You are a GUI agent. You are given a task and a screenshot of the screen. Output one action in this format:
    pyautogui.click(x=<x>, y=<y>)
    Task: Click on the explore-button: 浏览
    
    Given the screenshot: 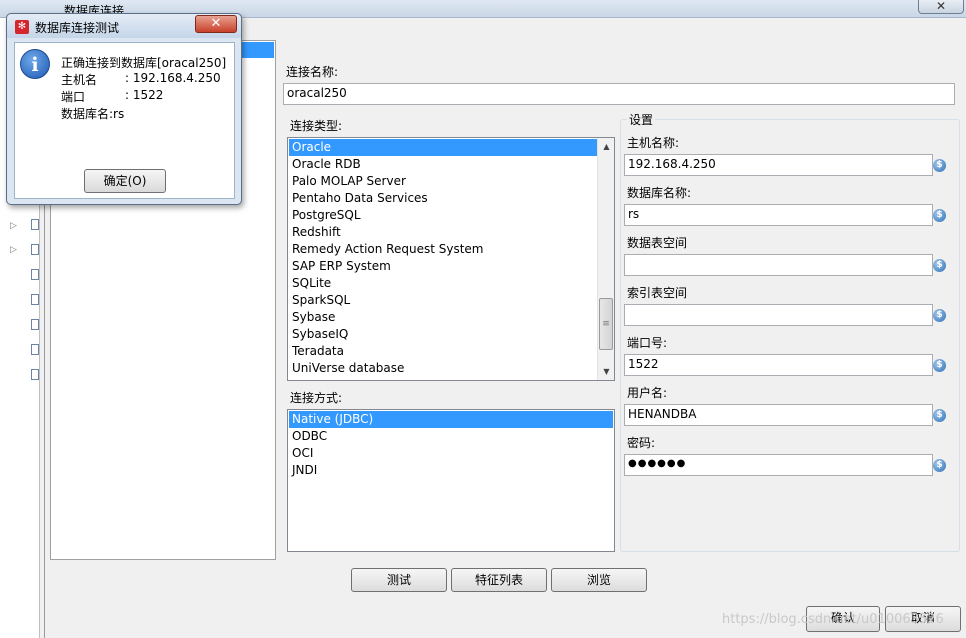 What is the action you would take?
    pyautogui.click(x=599, y=580)
    